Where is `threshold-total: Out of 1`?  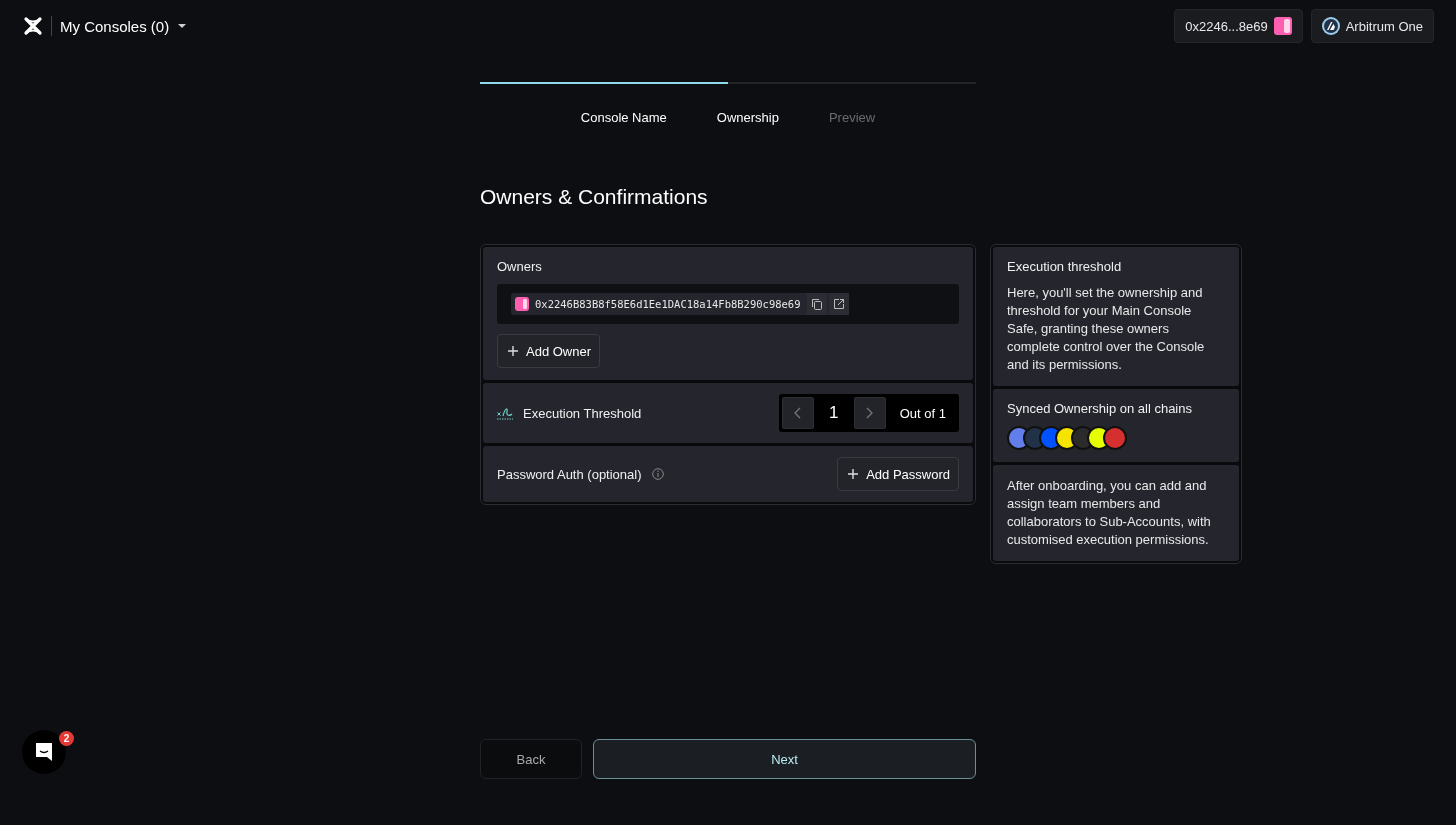 threshold-total: Out of 1 is located at coordinates (922, 413).